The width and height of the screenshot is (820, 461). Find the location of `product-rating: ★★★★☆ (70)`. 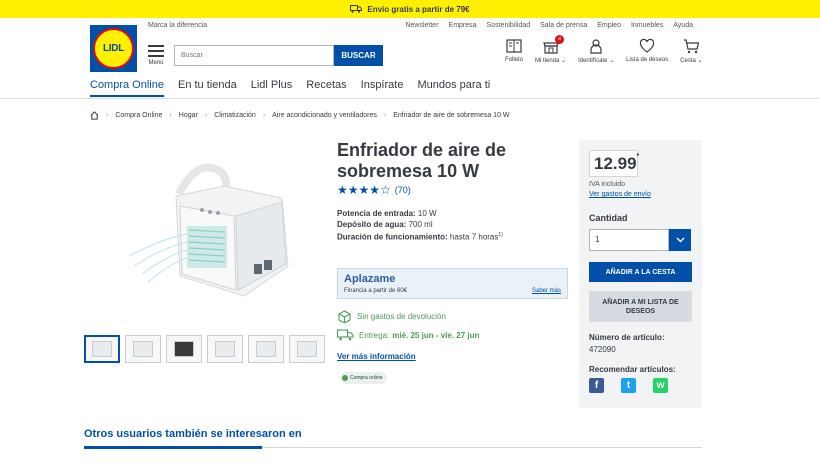

product-rating: ★★★★☆ (70) is located at coordinates (374, 190).